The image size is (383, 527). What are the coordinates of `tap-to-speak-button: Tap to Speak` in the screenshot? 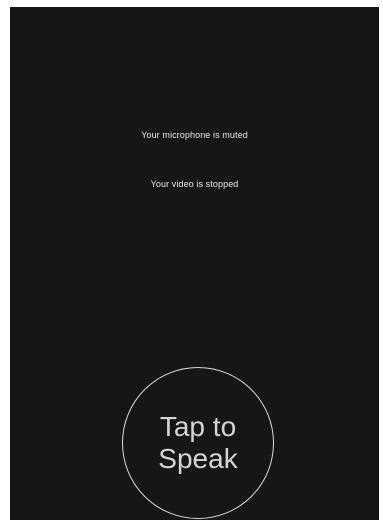 It's located at (198, 443).